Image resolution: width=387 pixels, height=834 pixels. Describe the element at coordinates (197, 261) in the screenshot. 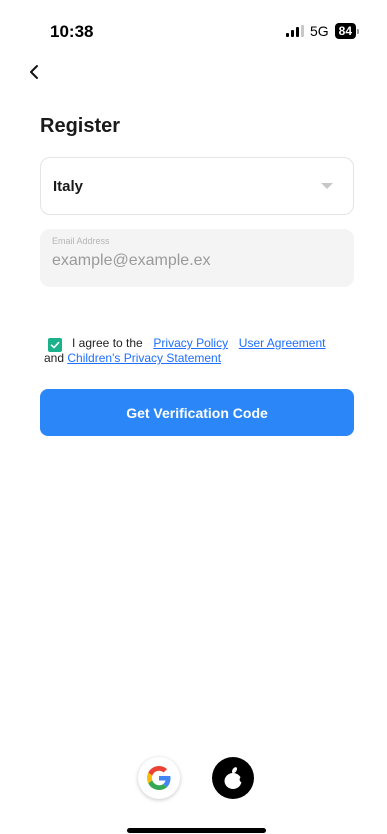

I see `email-input` at that location.